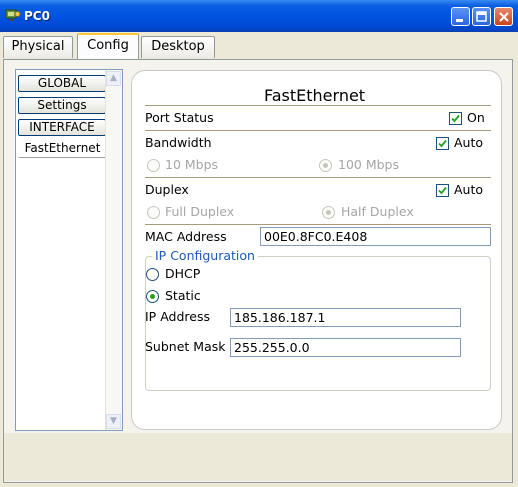 This screenshot has width=518, height=487. What do you see at coordinates (258, 457) in the screenshot?
I see `bottom-area` at bounding box center [258, 457].